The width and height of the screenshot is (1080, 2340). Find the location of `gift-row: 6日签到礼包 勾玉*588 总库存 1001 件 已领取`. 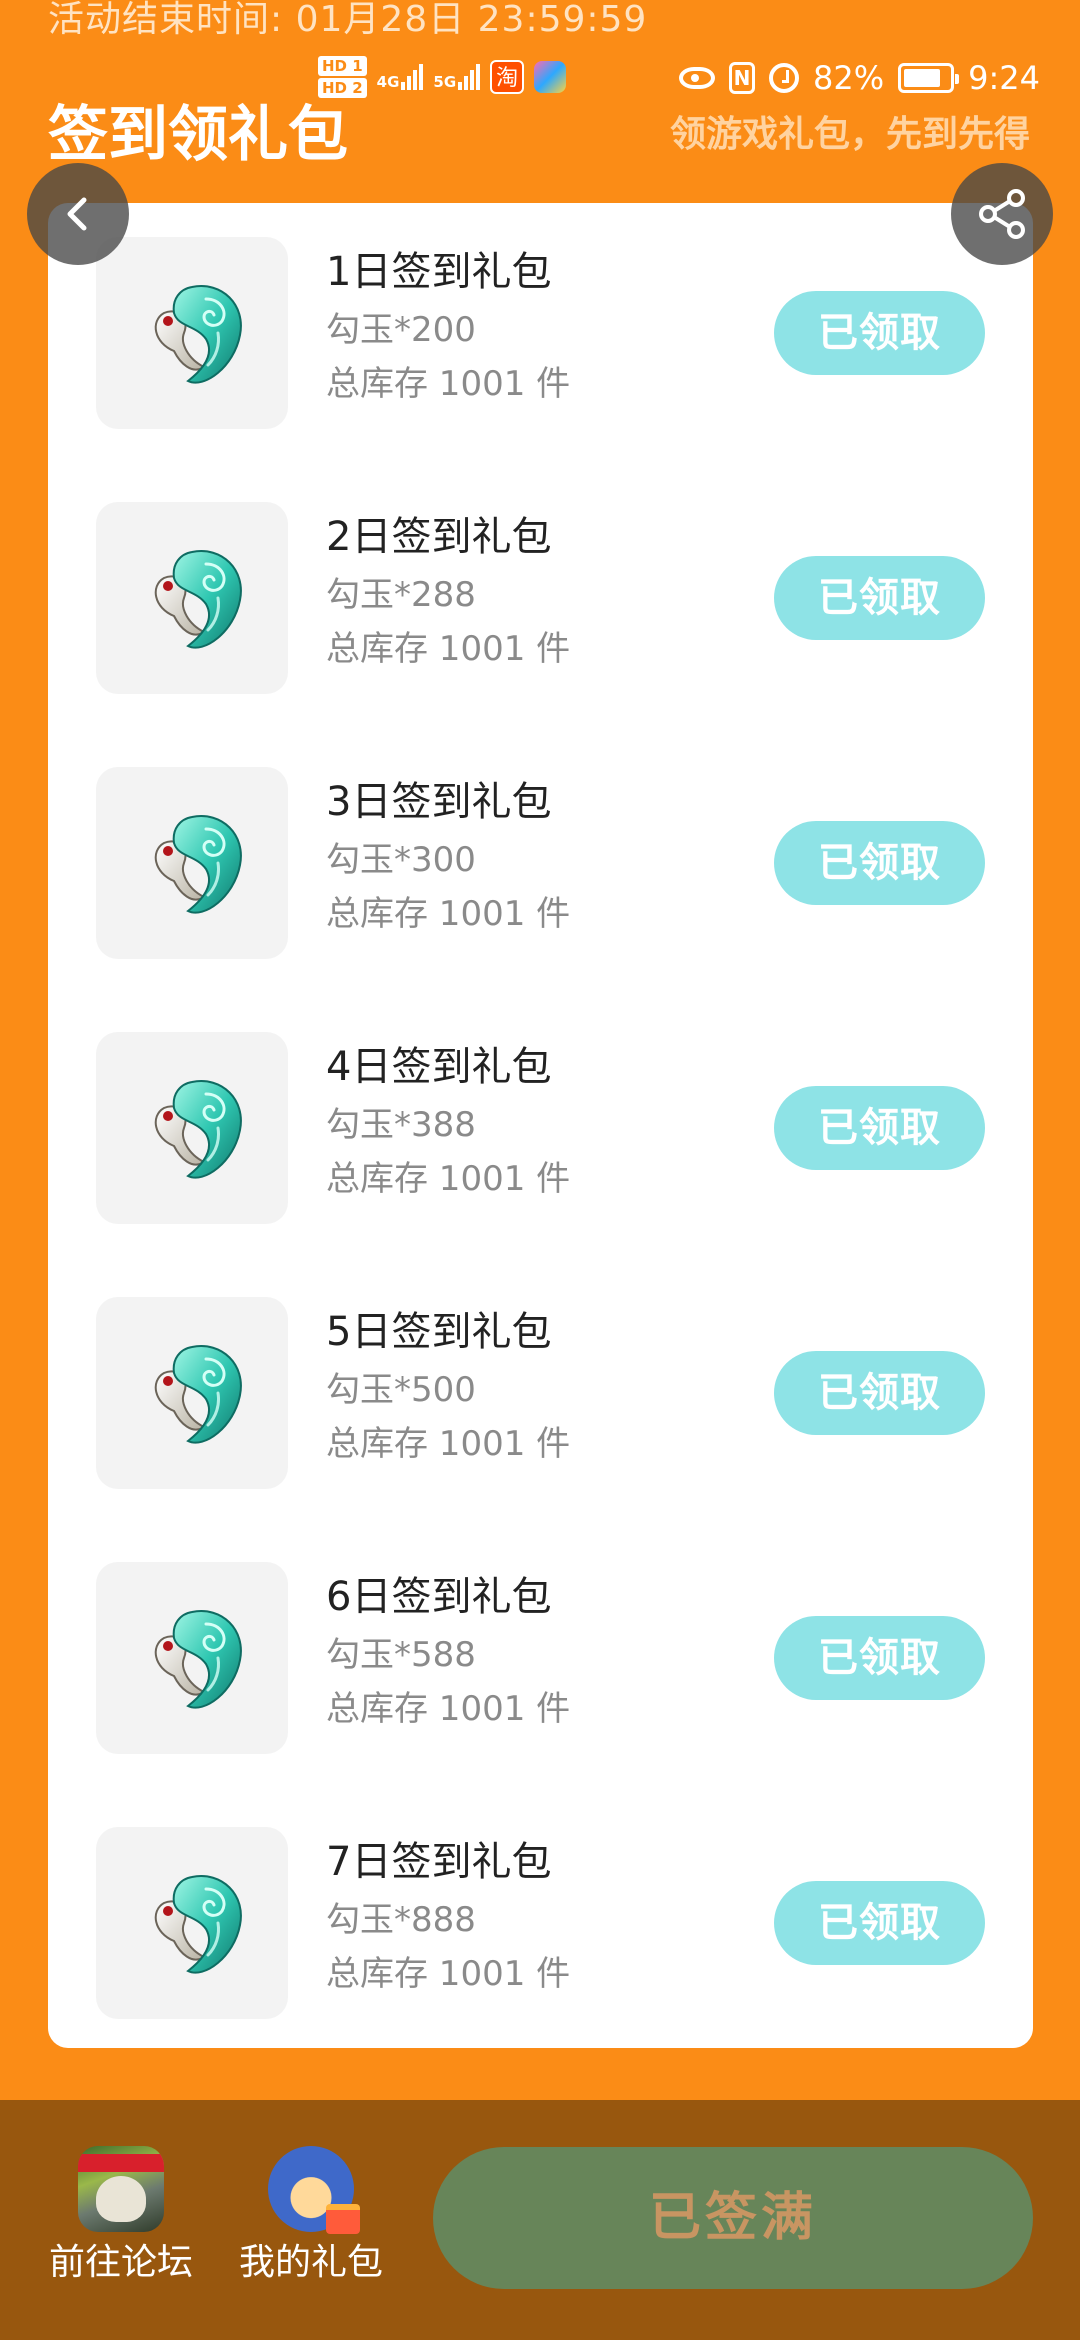

gift-row: 6日签到礼包 勾玉*588 总库存 1001 件 已领取 is located at coordinates (540, 1641).